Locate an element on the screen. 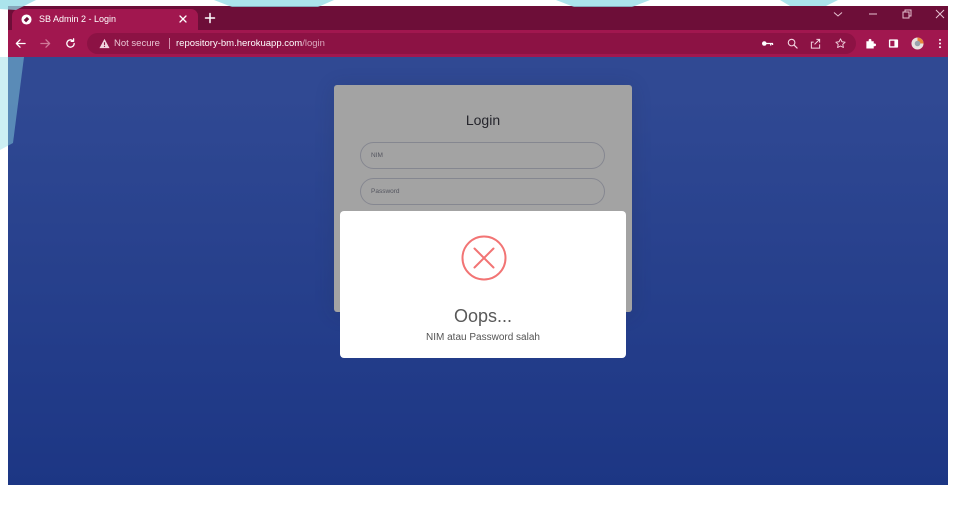  close-tab-icon is located at coordinates (183, 19).